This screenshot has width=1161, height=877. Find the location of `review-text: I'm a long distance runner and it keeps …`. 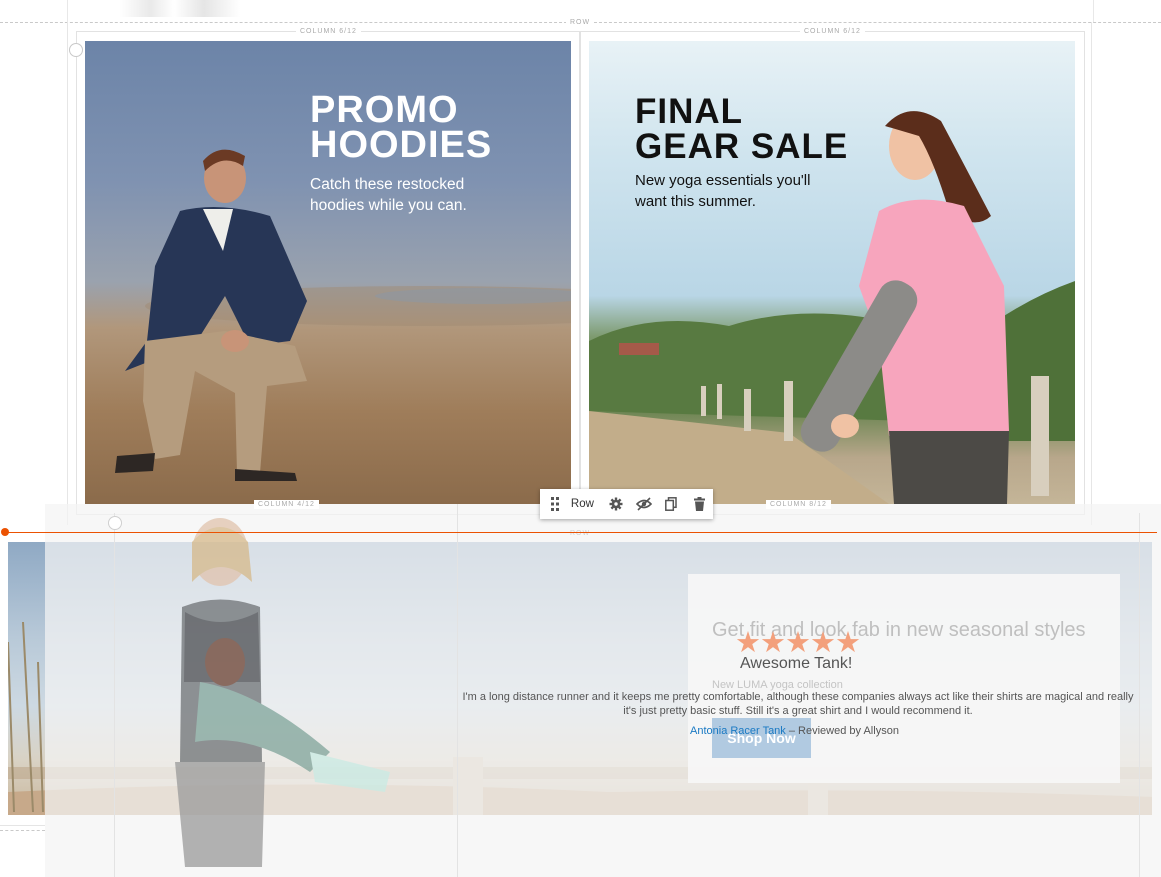

review-text: I'm a long distance runner and it keeps … is located at coordinates (798, 704).